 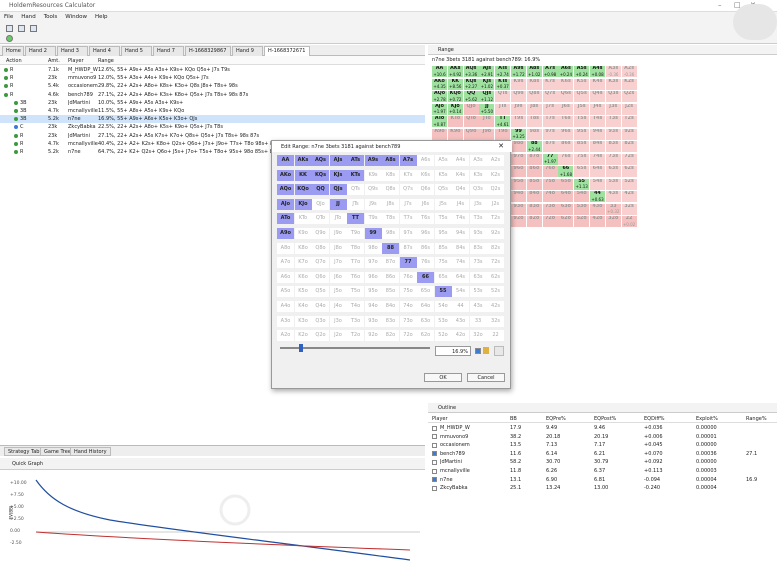 What do you see at coordinates (338, 204) in the screenshot?
I see `dialog-range-cell: JJ` at bounding box center [338, 204].